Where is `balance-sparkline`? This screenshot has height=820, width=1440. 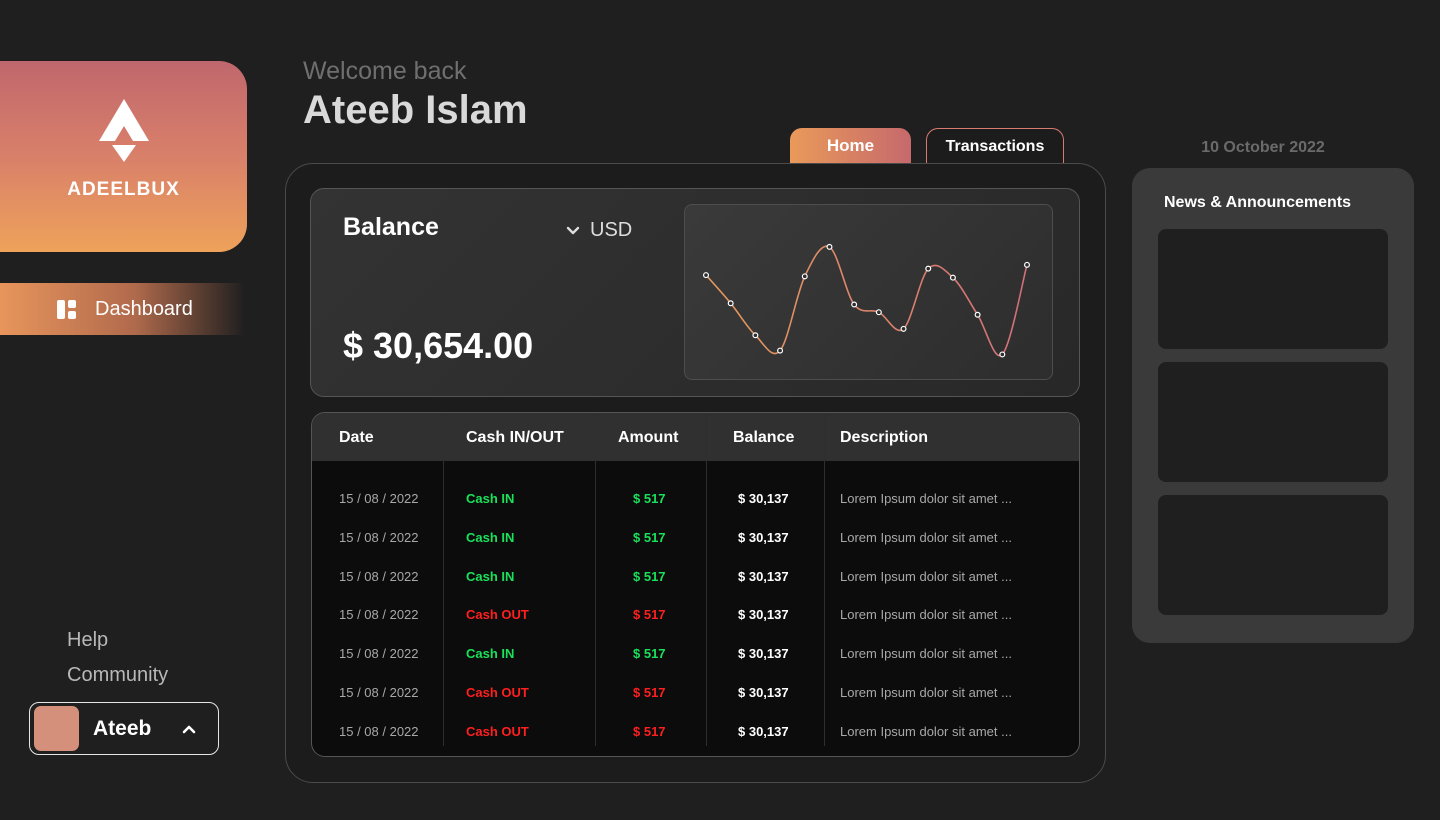
balance-sparkline is located at coordinates (867, 300).